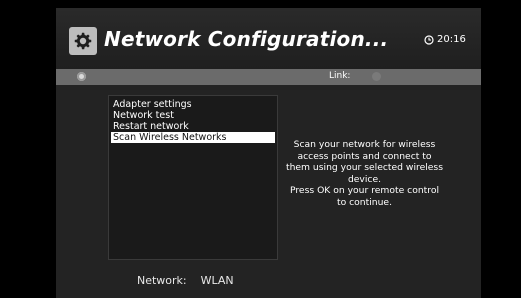  I want to click on menu-item-scan-wireless-networks: Scan Wireless Networks, so click(193, 137).